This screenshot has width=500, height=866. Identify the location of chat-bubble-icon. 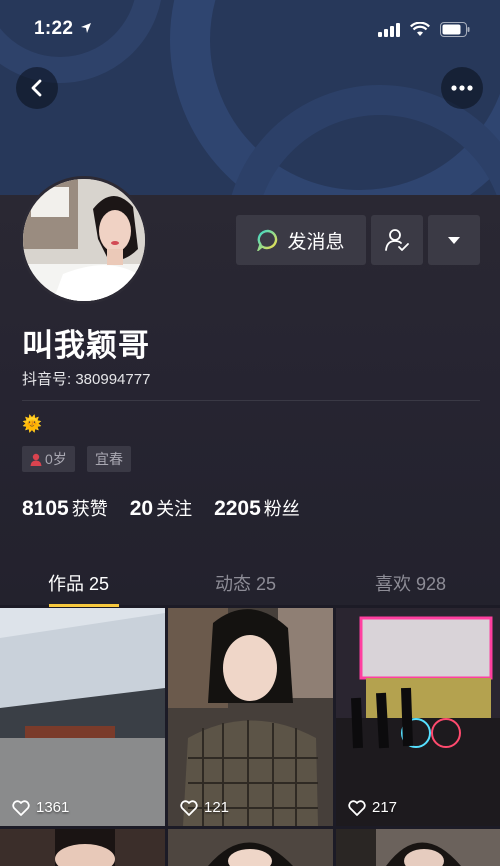
(267, 240).